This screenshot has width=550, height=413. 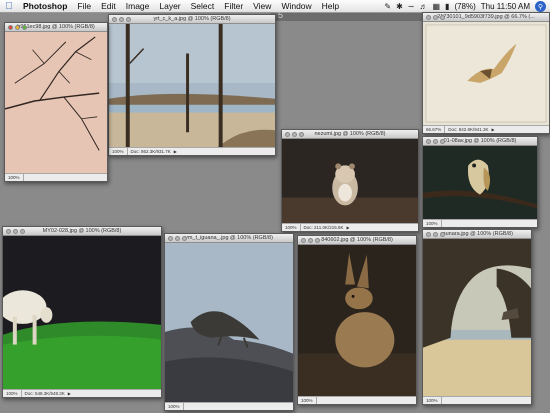 I want to click on menu-file: File, so click(x=84, y=6).